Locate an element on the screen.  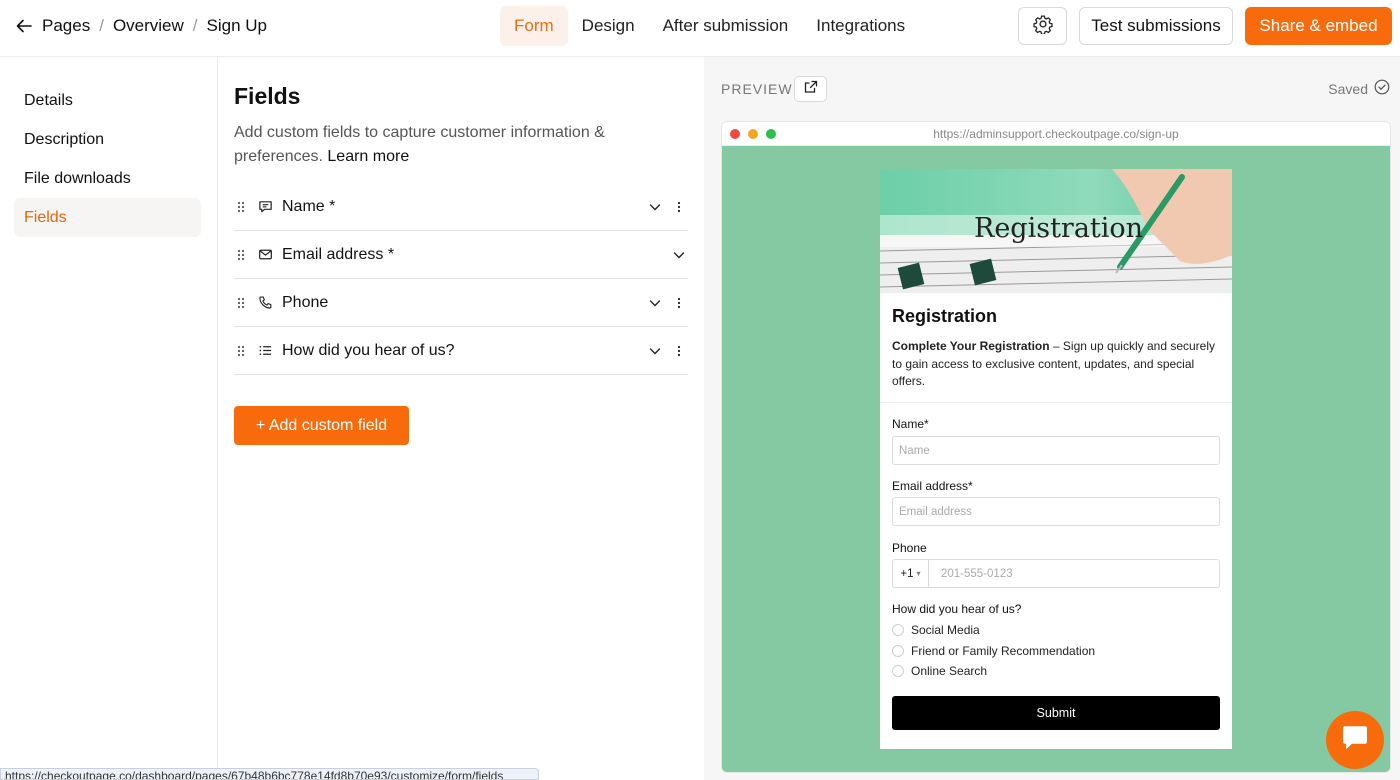
radio-option: Friend or Family Recommendation is located at coordinates (993, 651).